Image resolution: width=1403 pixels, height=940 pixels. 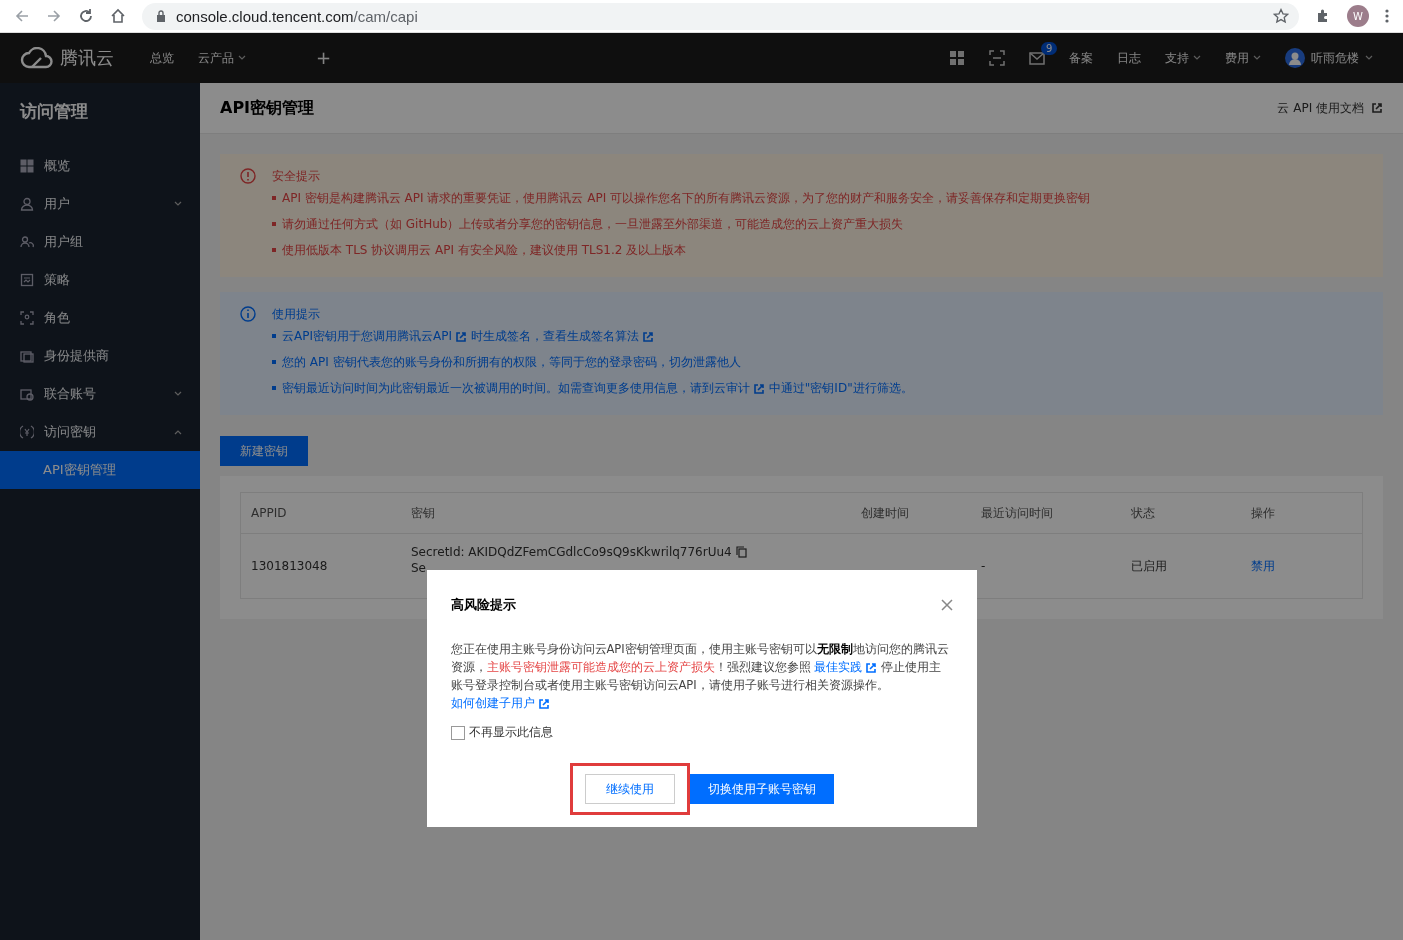 What do you see at coordinates (419, 568) in the screenshot?
I see `secret-key-text: Se` at bounding box center [419, 568].